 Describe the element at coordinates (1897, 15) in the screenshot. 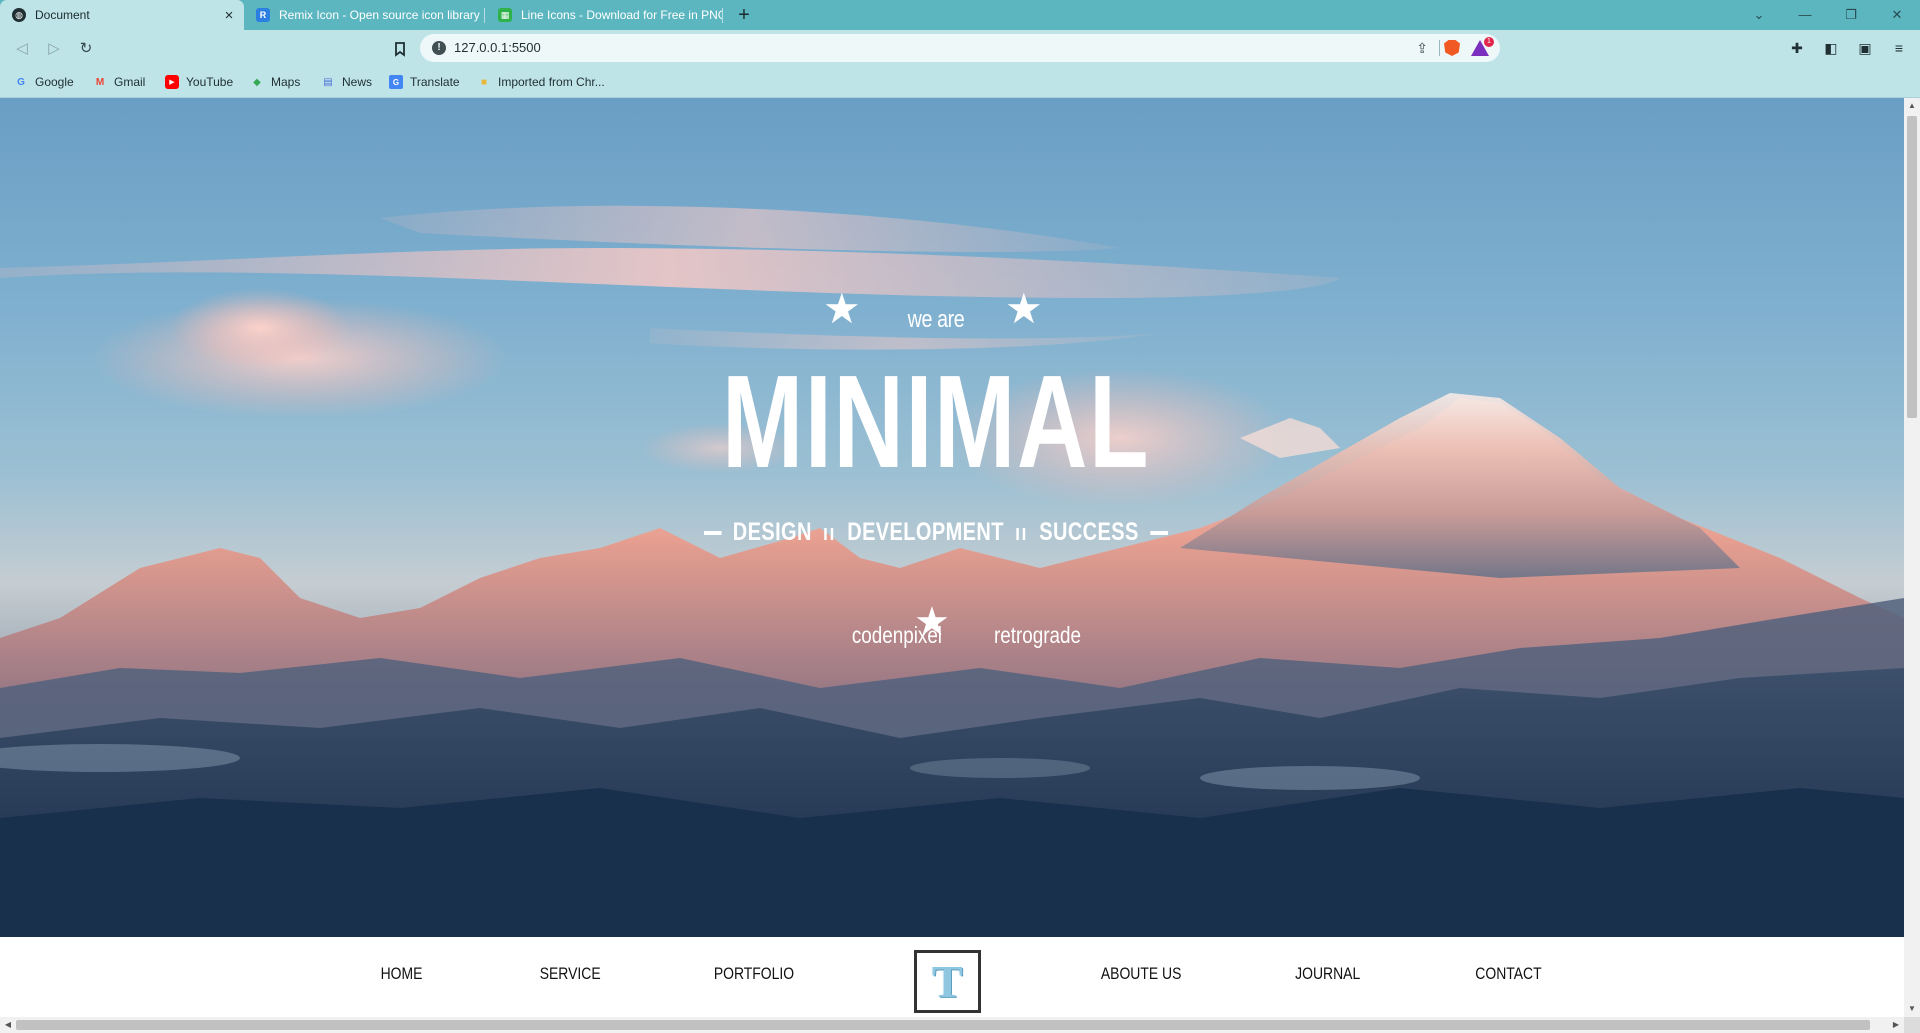

I see `close-window-button: ✕` at that location.